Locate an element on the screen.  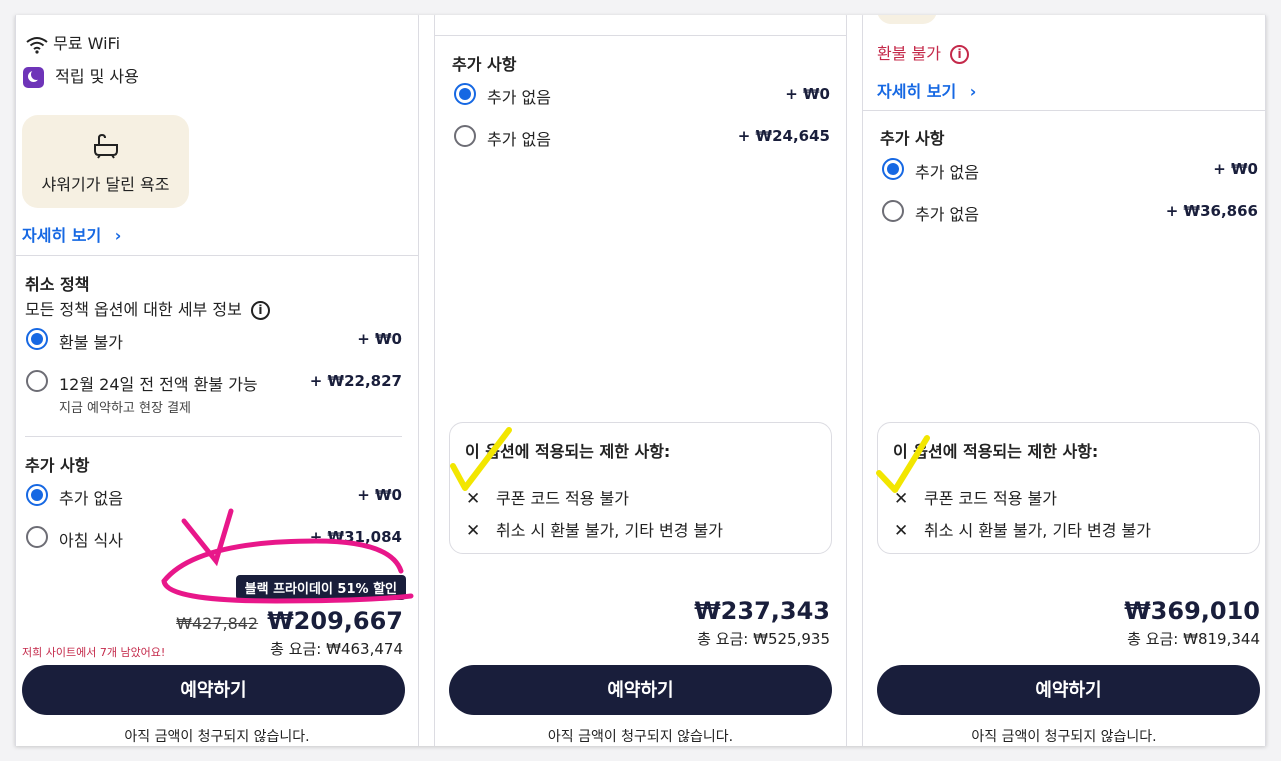
option-label: 12월 24일 전 전액 환불 가능 is located at coordinates (158, 384).